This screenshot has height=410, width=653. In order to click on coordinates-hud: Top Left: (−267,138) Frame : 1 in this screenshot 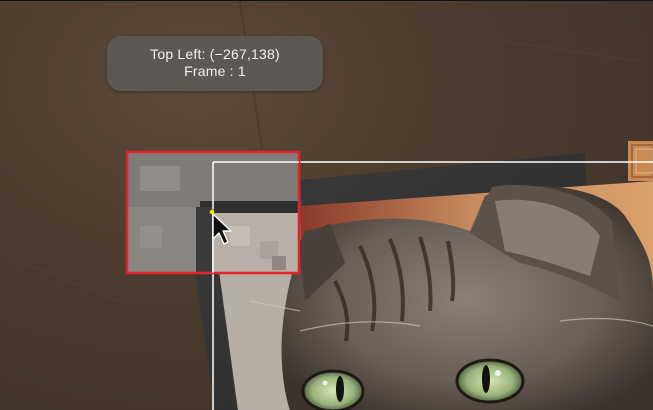, I will do `click(215, 63)`.